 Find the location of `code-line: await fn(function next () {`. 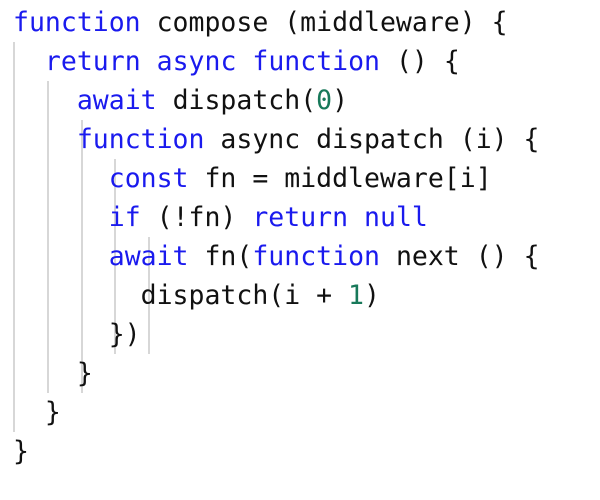

code-line: await fn(function next () { is located at coordinates (300, 256).